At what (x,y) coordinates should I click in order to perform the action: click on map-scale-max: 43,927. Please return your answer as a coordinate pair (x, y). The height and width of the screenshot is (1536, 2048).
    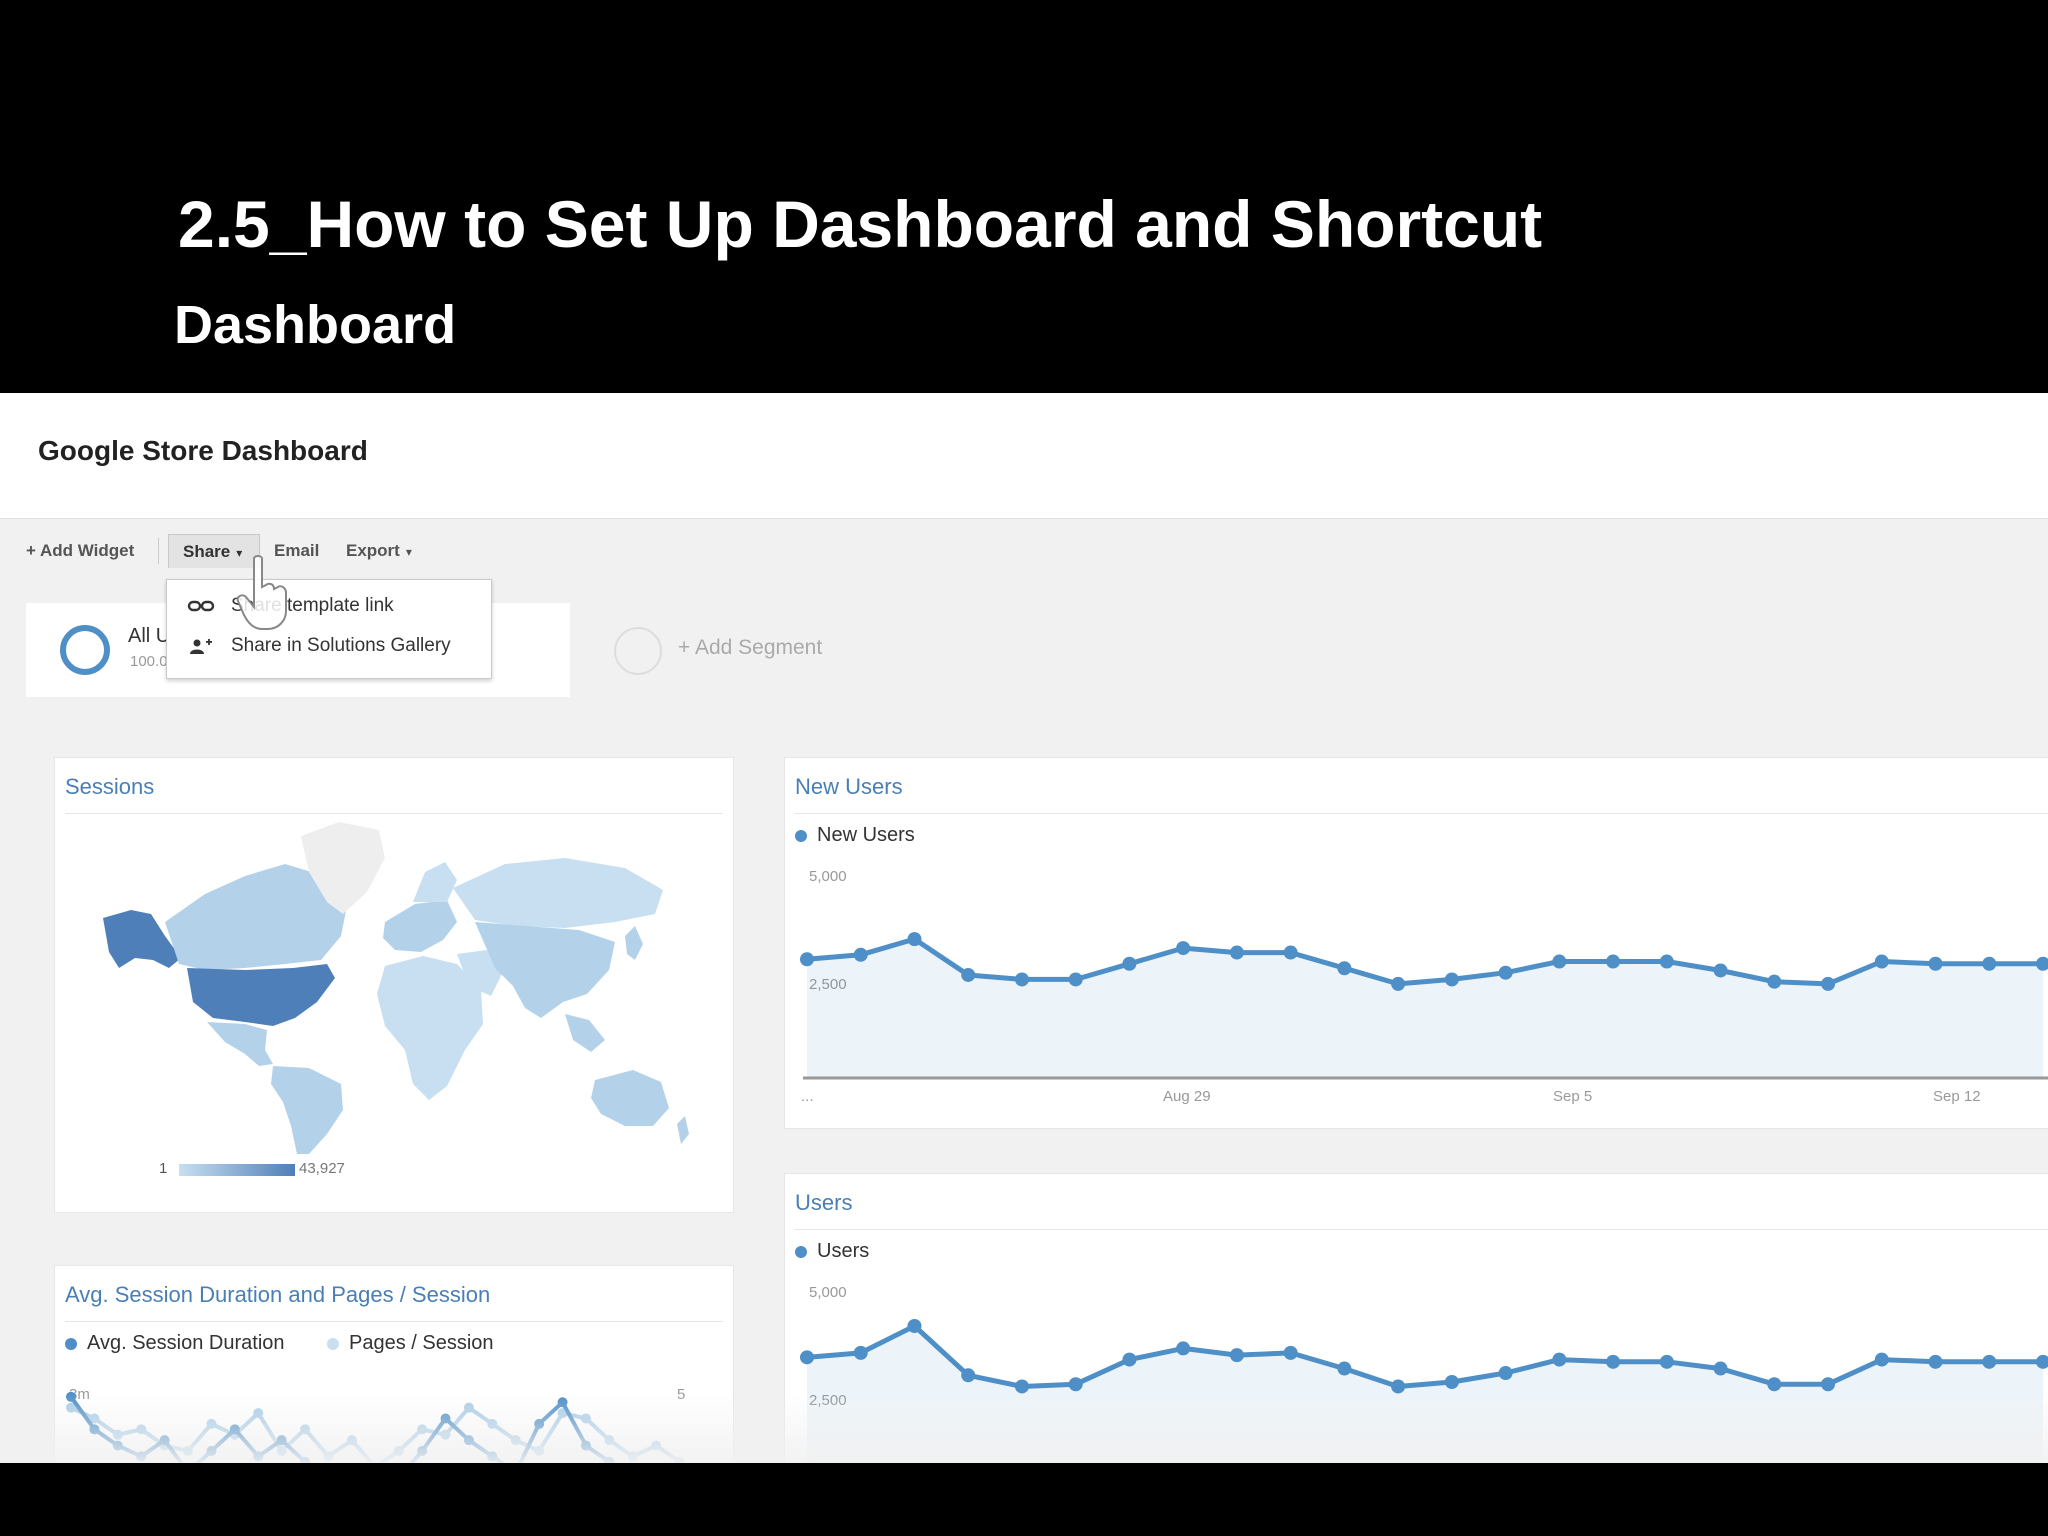
    Looking at the image, I should click on (322, 1168).